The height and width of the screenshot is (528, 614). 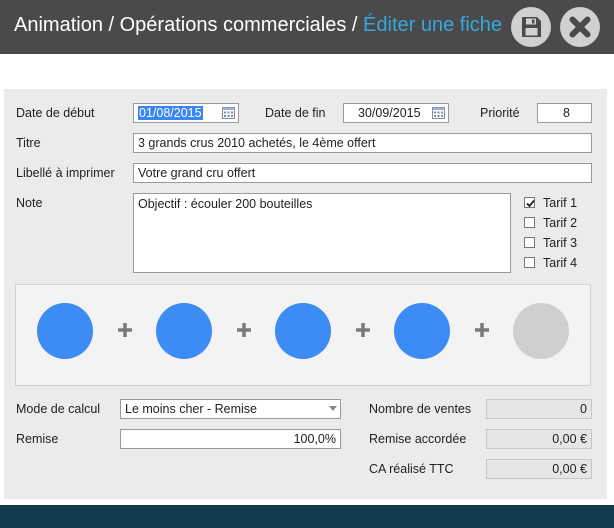 I want to click on granted-discount-field: 0,00 €, so click(x=539, y=439).